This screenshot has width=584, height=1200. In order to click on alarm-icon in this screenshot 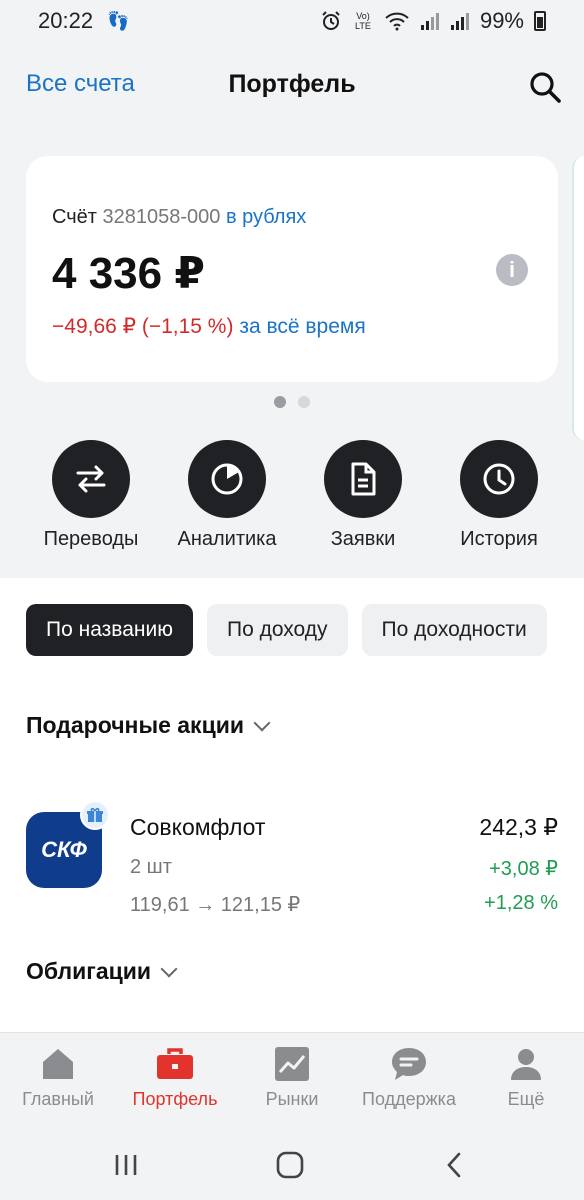, I will do `click(331, 20)`.